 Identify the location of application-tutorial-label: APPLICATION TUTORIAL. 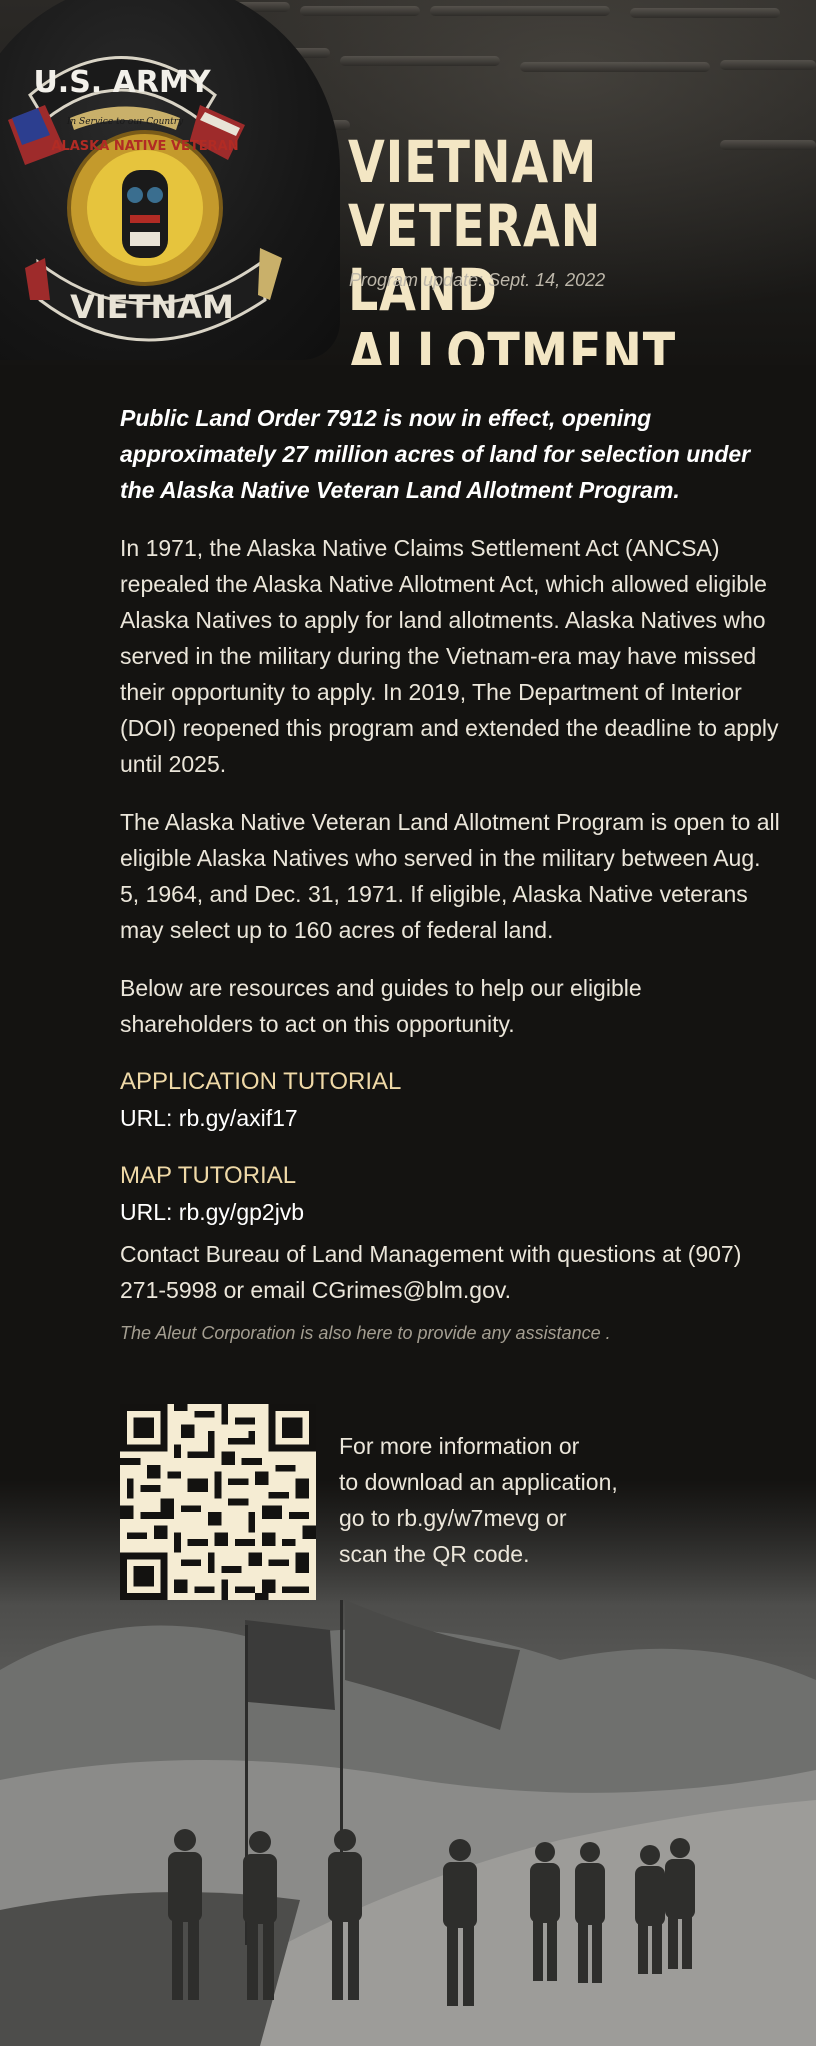
(261, 1081).